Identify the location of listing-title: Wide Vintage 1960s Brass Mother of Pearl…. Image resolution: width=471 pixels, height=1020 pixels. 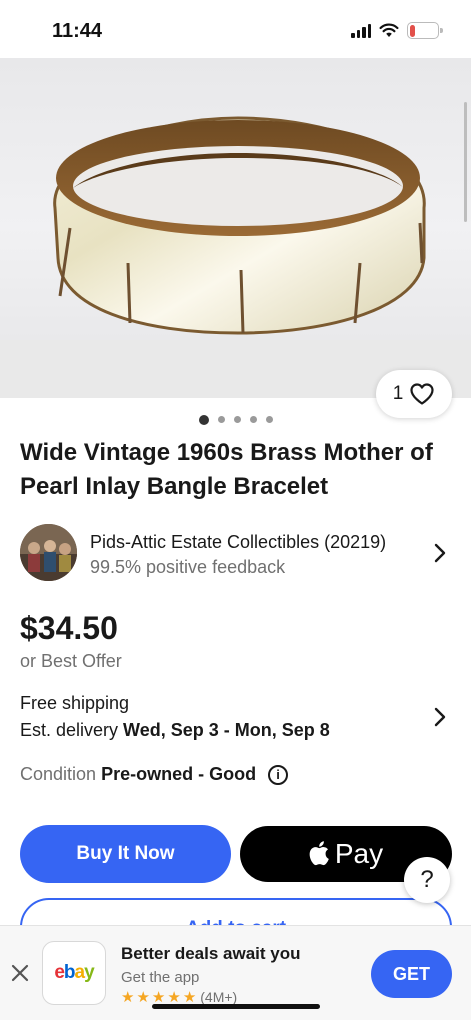
(226, 469).